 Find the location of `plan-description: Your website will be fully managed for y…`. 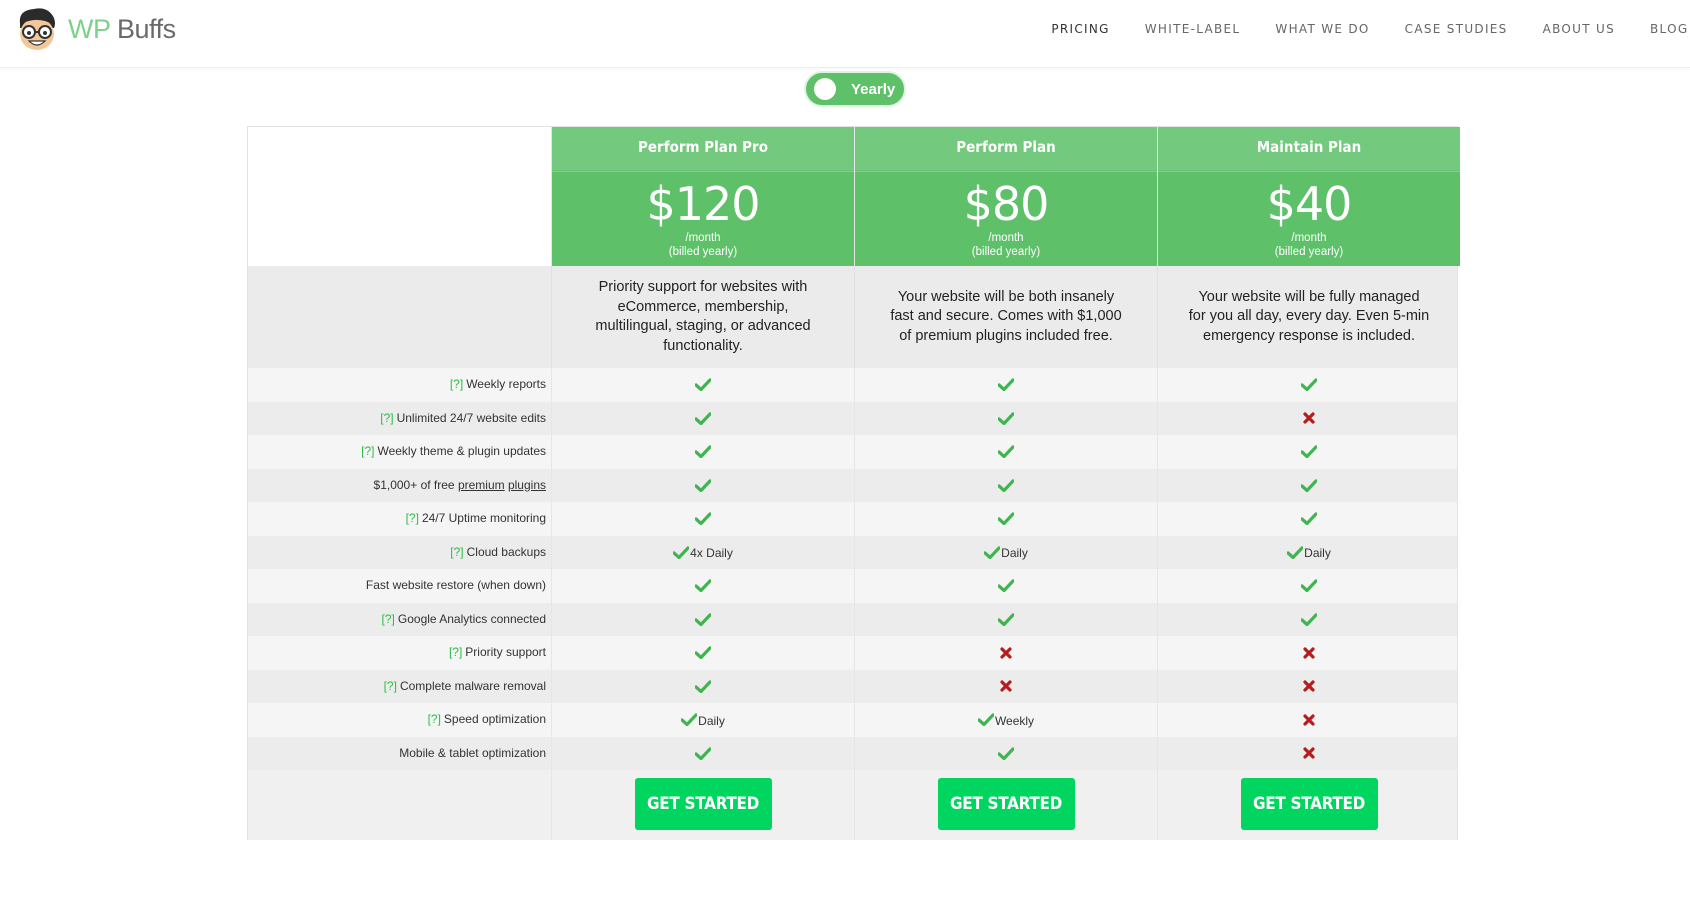

plan-description: Your website will be fully managed for y… is located at coordinates (1308, 317).